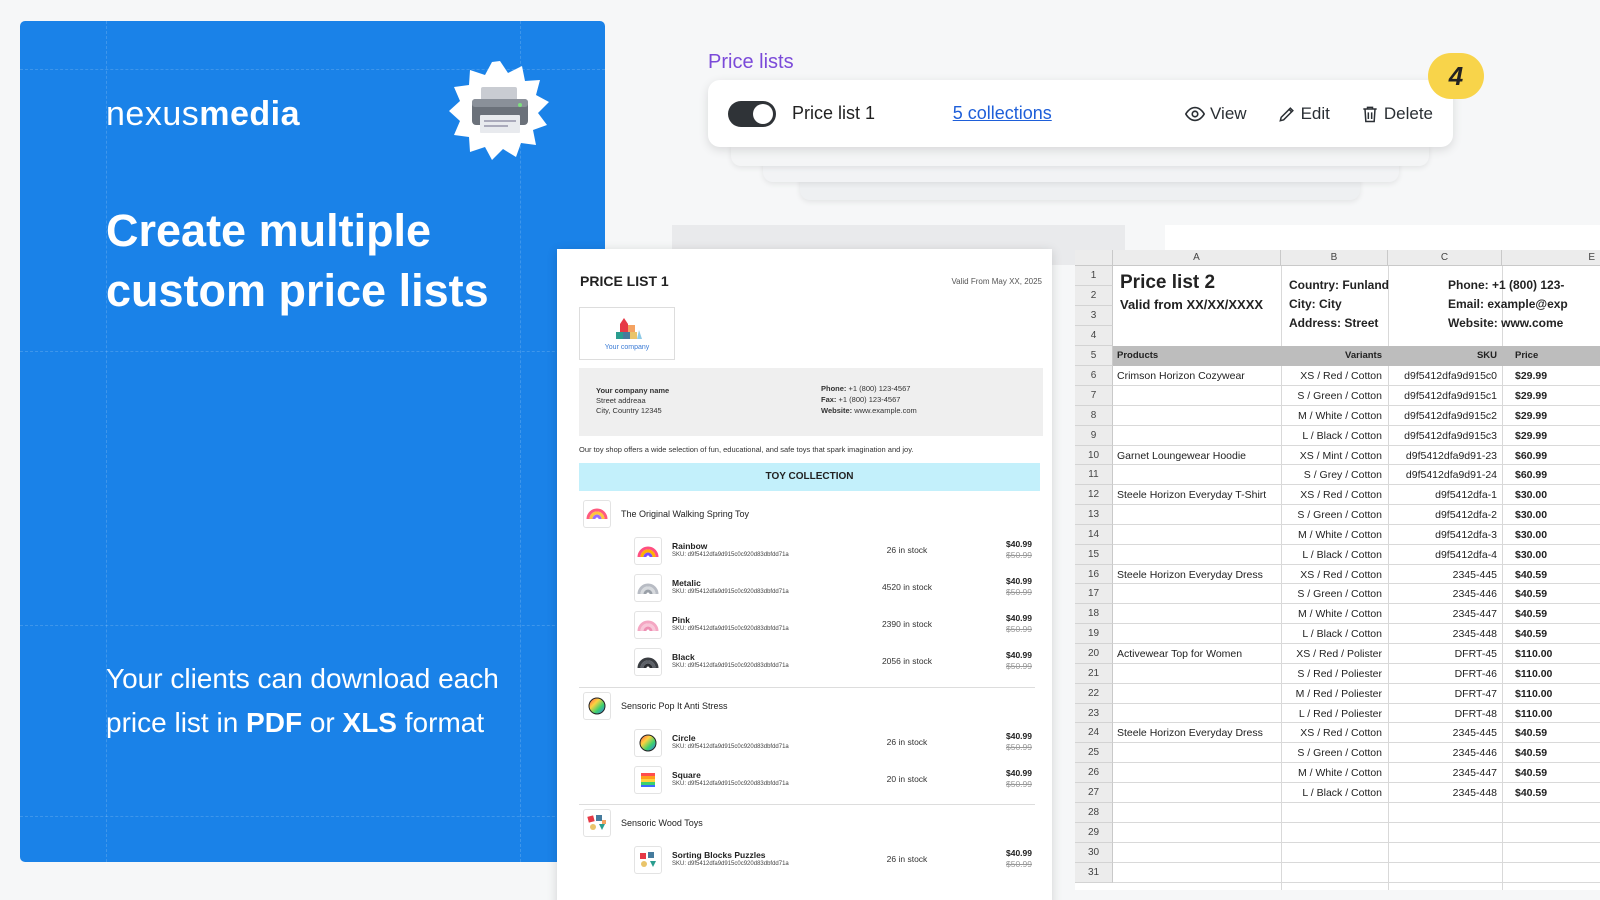  Describe the element at coordinates (1442, 475) in the screenshot. I see `xls-cell-sku: d9f5412dfa9d91-24` at that location.